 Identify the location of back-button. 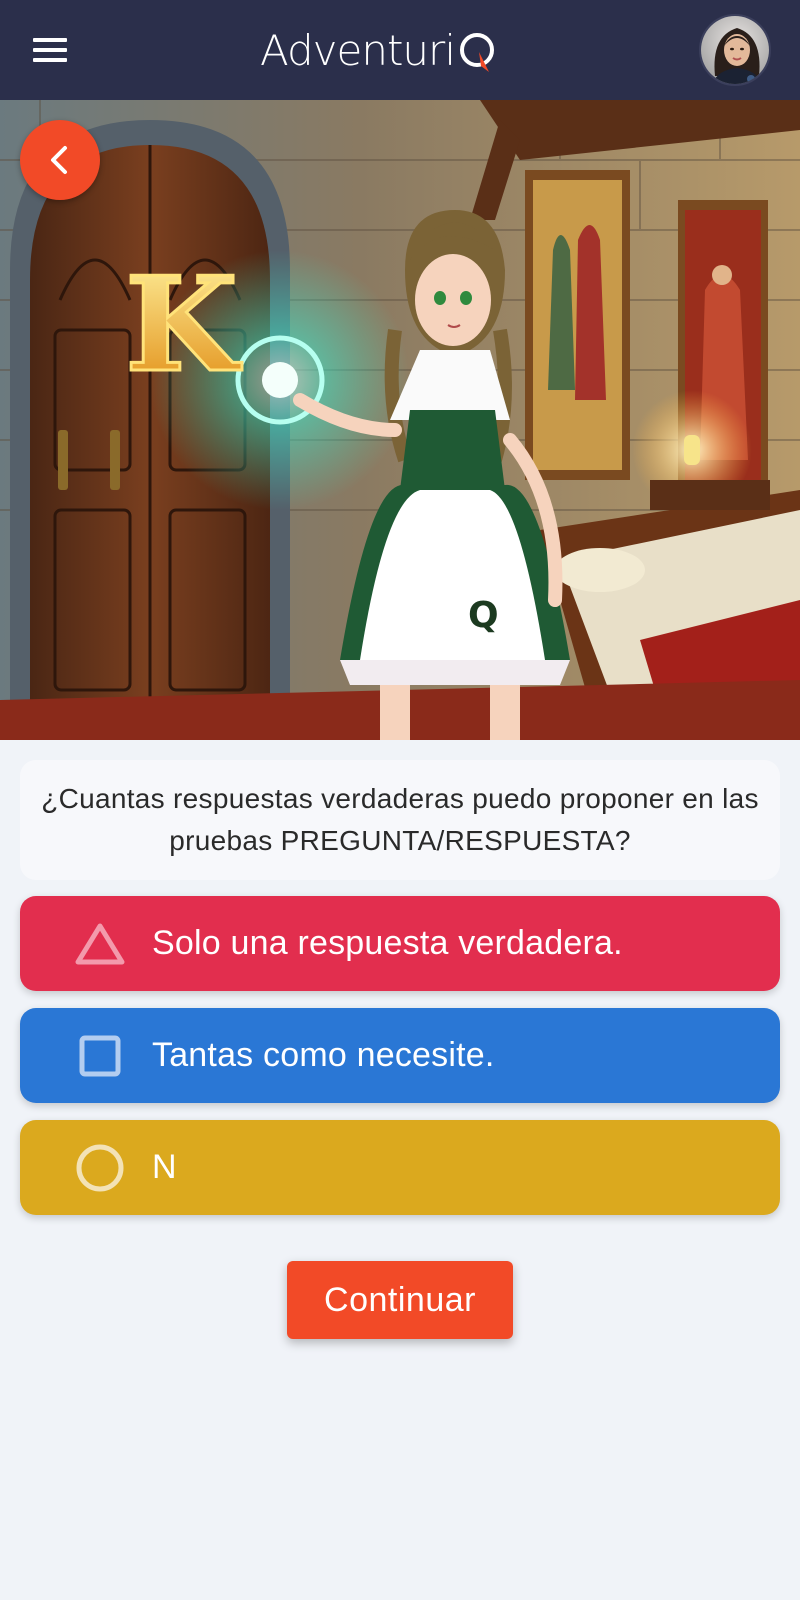
(60, 160).